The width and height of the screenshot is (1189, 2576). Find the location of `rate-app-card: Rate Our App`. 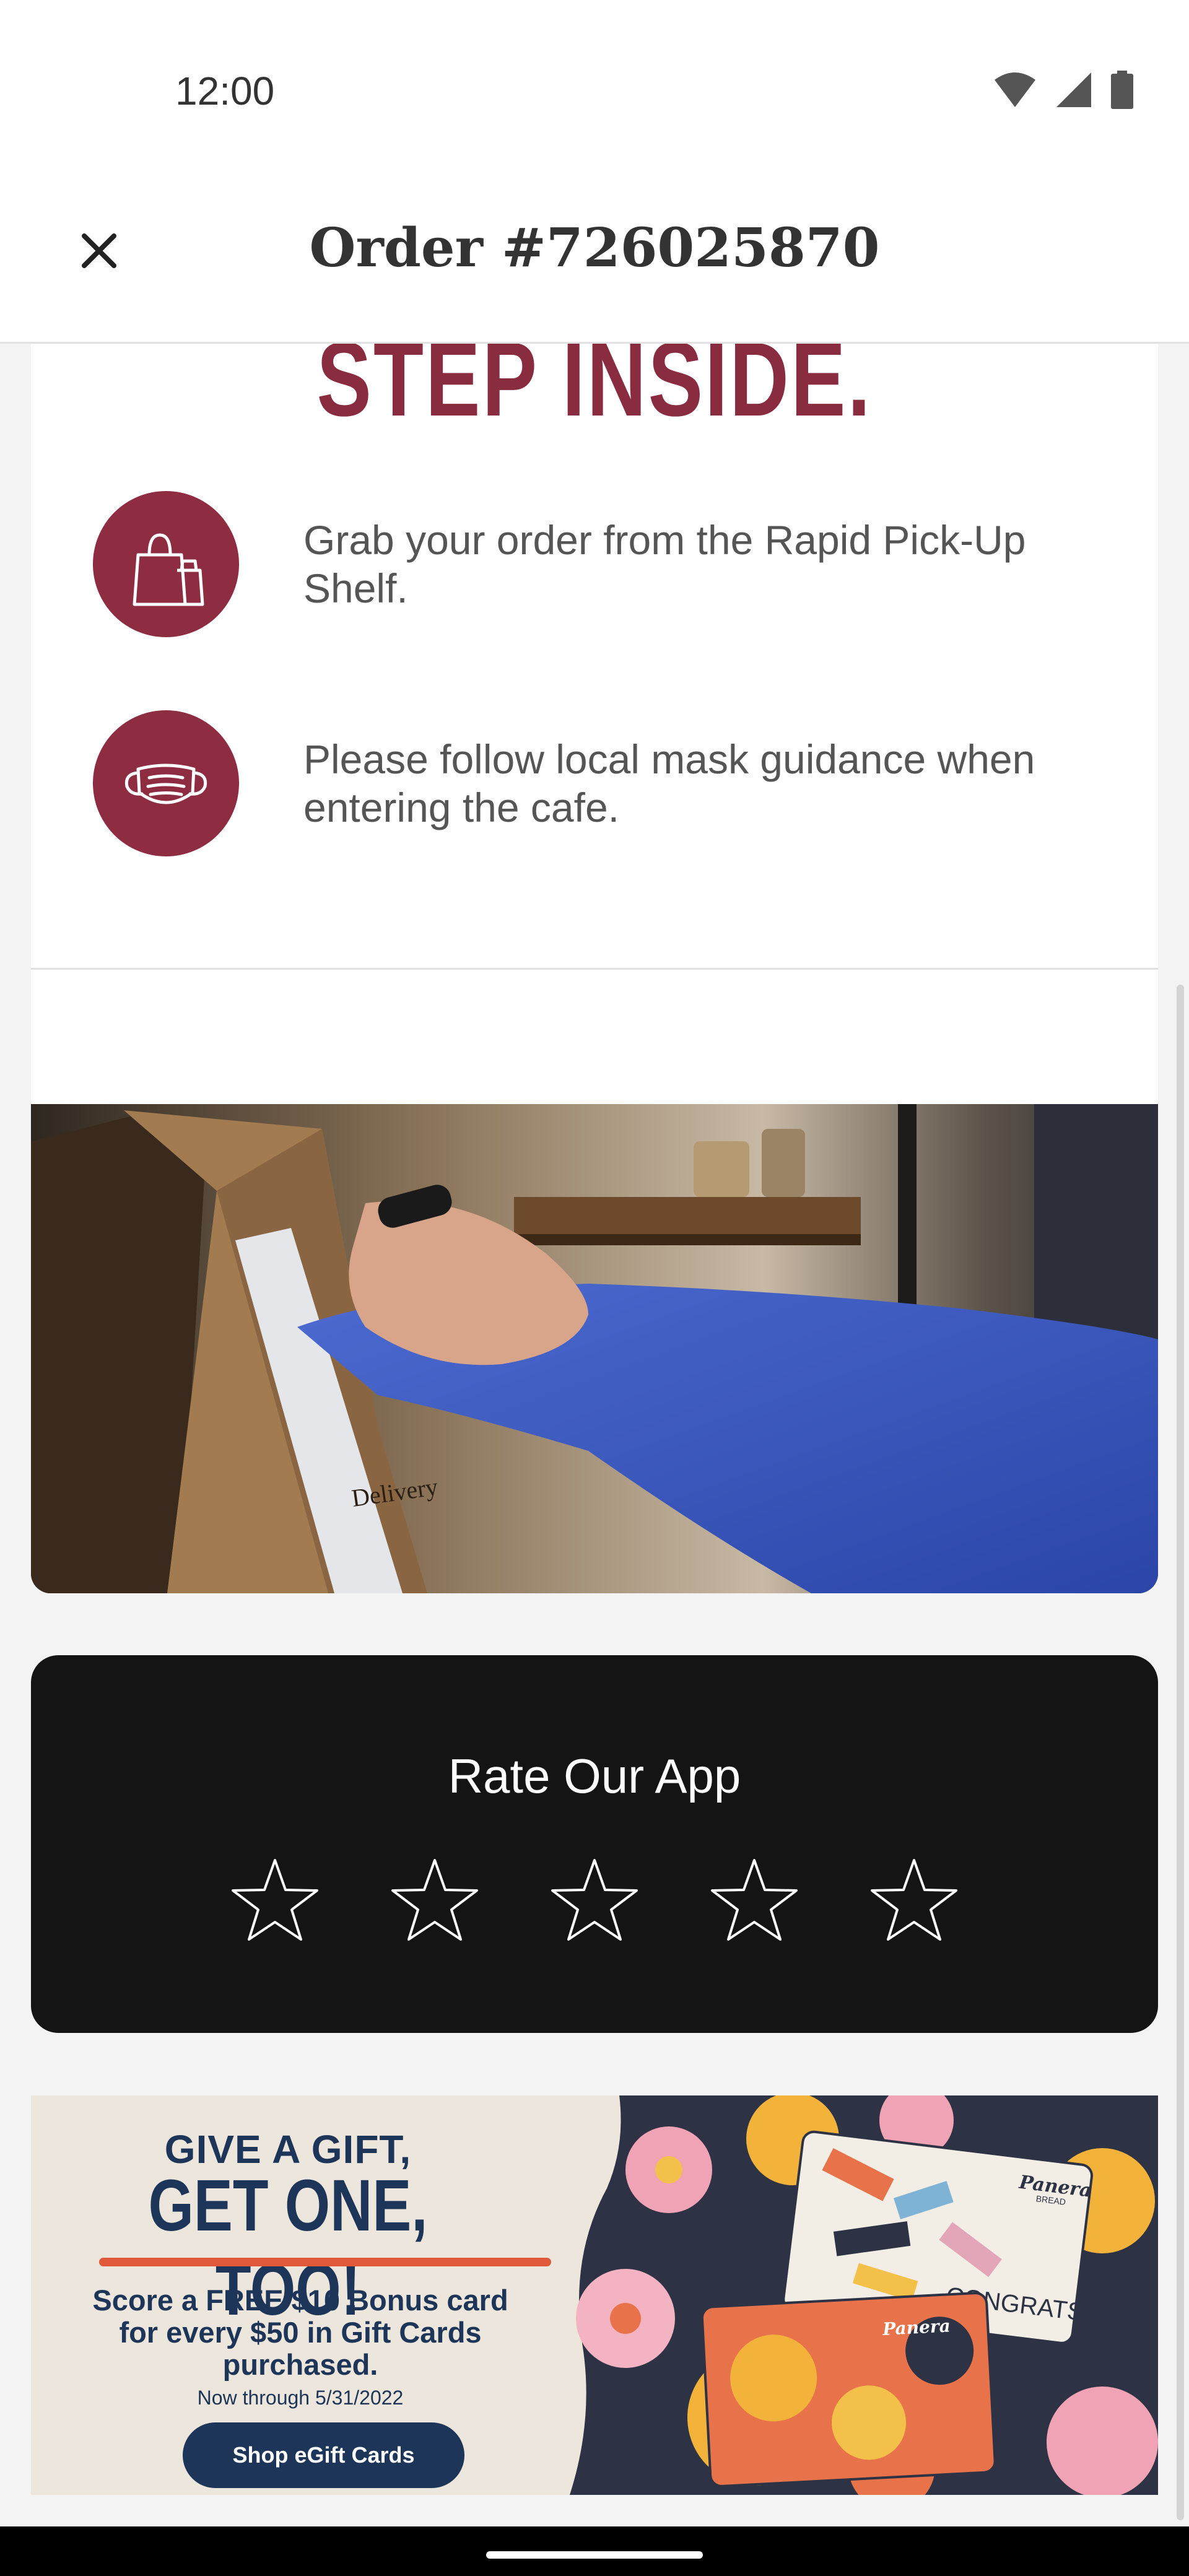

rate-app-card: Rate Our App is located at coordinates (594, 1844).